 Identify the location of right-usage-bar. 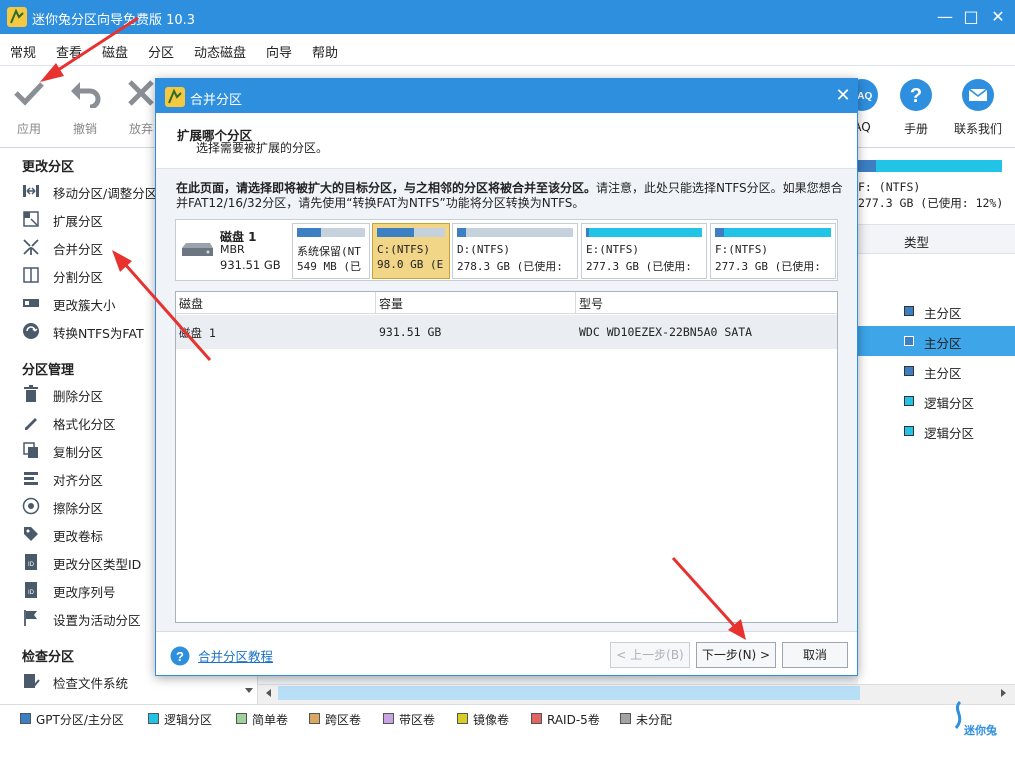
(930, 166).